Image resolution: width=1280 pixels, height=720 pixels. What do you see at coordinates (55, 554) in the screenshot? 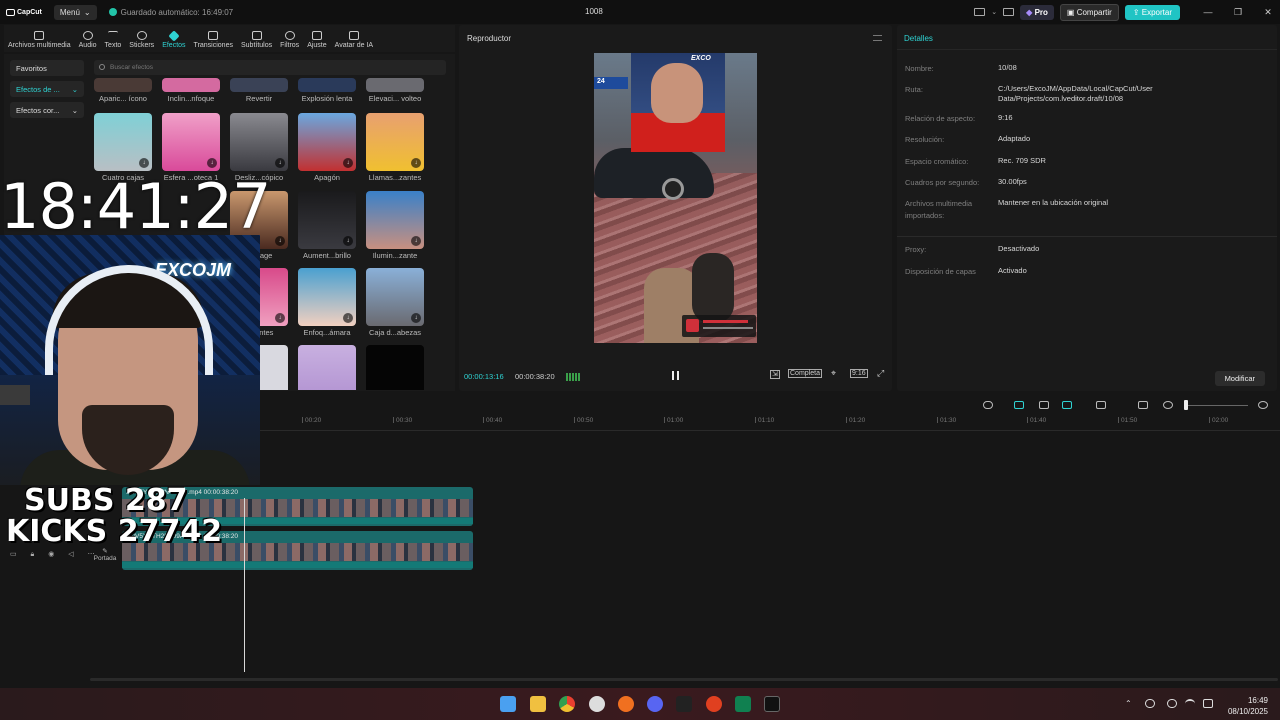
I see `track-controls: ▭ 🔒︎ ◉ ◁ ⋯` at bounding box center [55, 554].